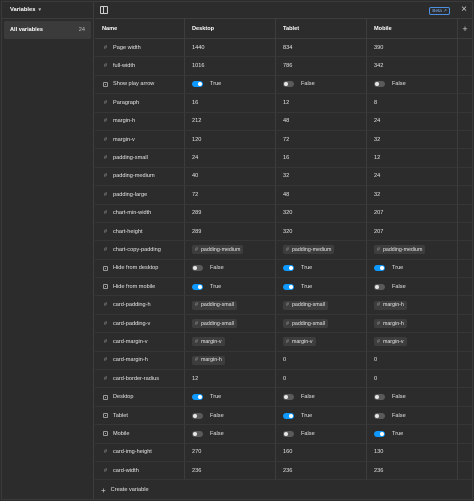 The image size is (474, 501). What do you see at coordinates (140, 323) in the screenshot?
I see `variable-name-cell: # card-padding-v` at bounding box center [140, 323].